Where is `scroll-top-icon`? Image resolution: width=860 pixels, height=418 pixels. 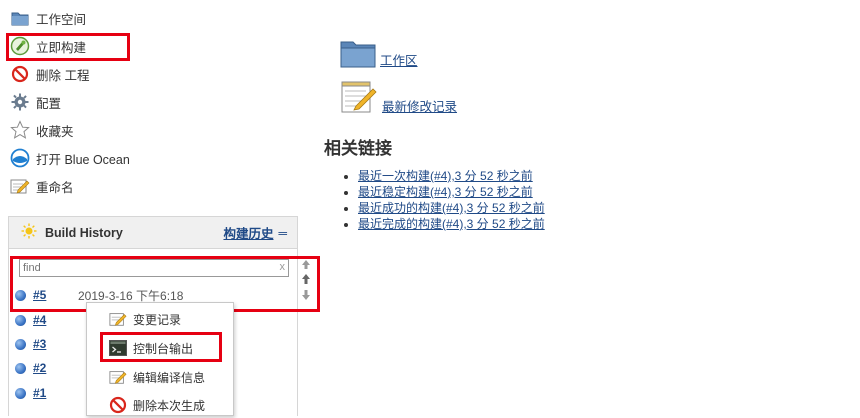
scroll-top-icon is located at coordinates (306, 263).